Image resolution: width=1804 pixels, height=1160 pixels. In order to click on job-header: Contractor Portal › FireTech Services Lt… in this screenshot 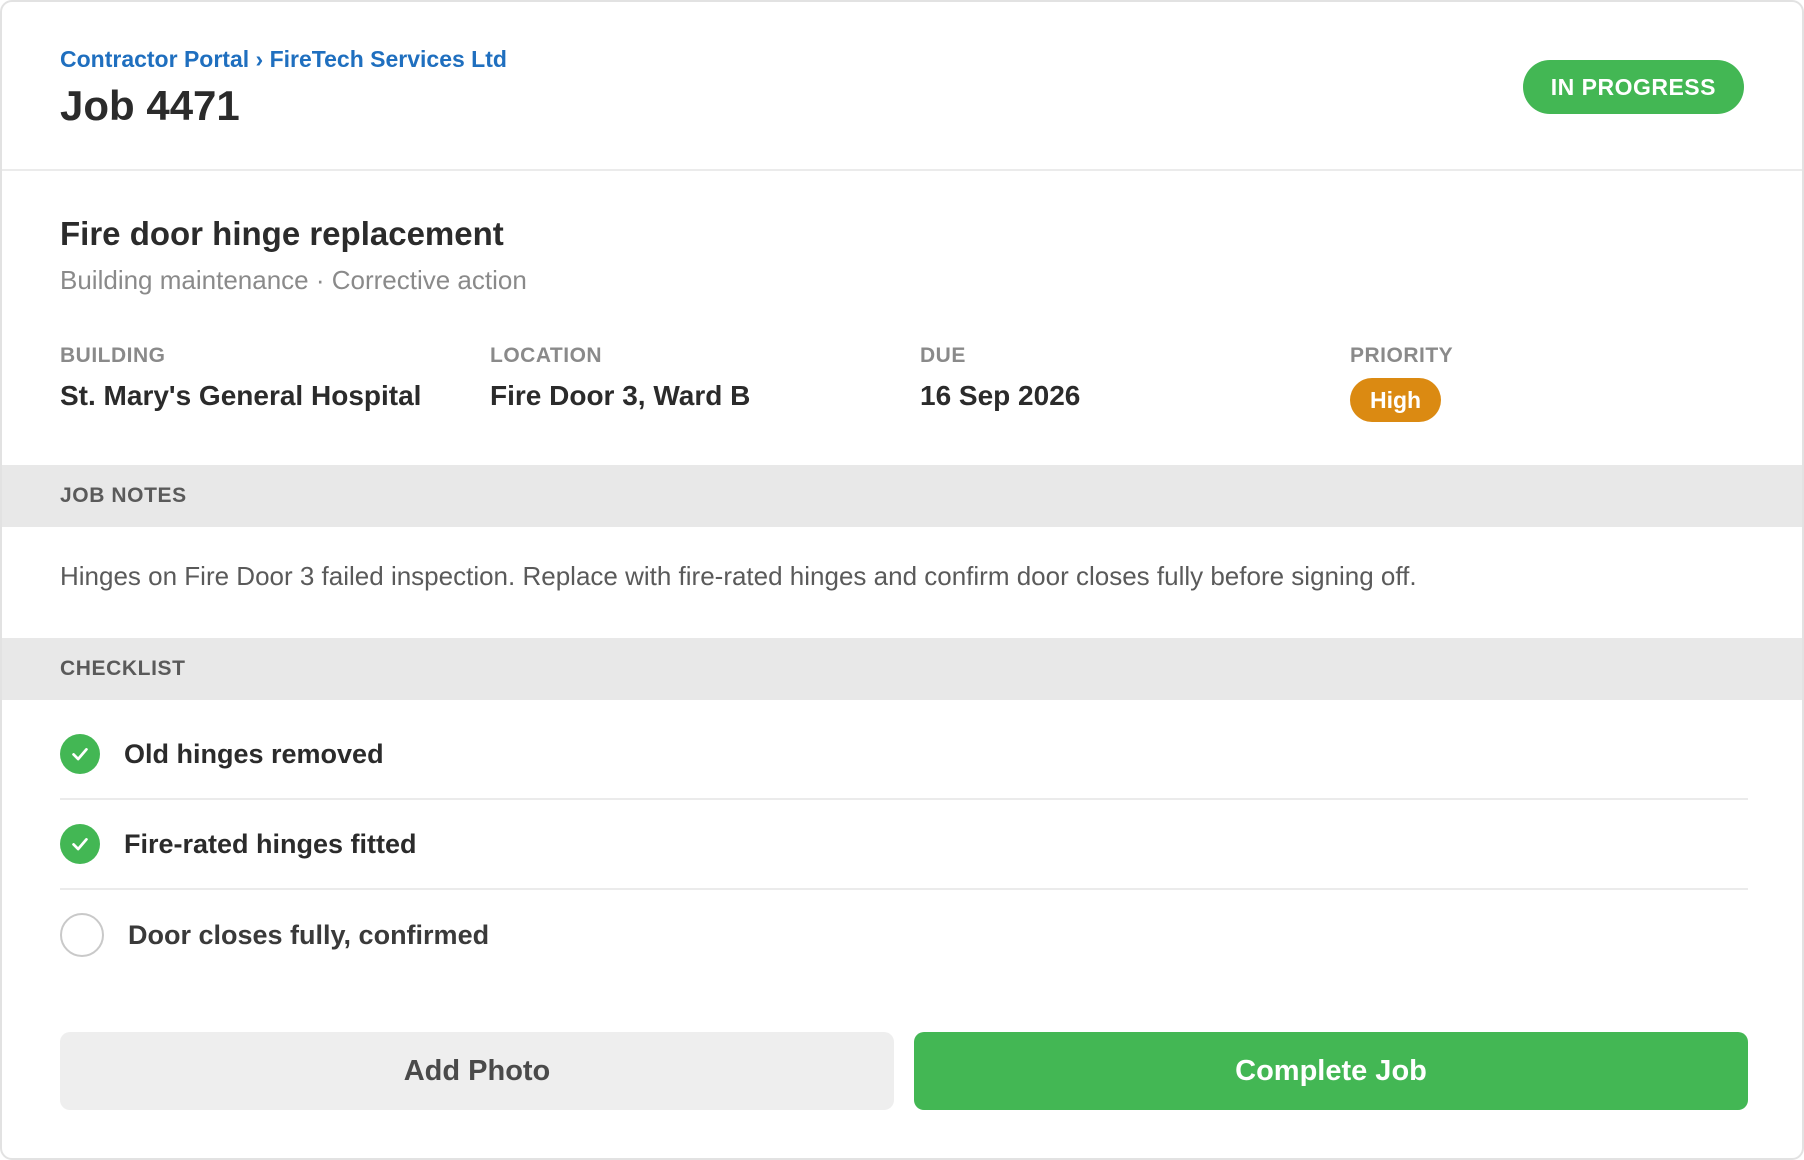, I will do `click(902, 86)`.